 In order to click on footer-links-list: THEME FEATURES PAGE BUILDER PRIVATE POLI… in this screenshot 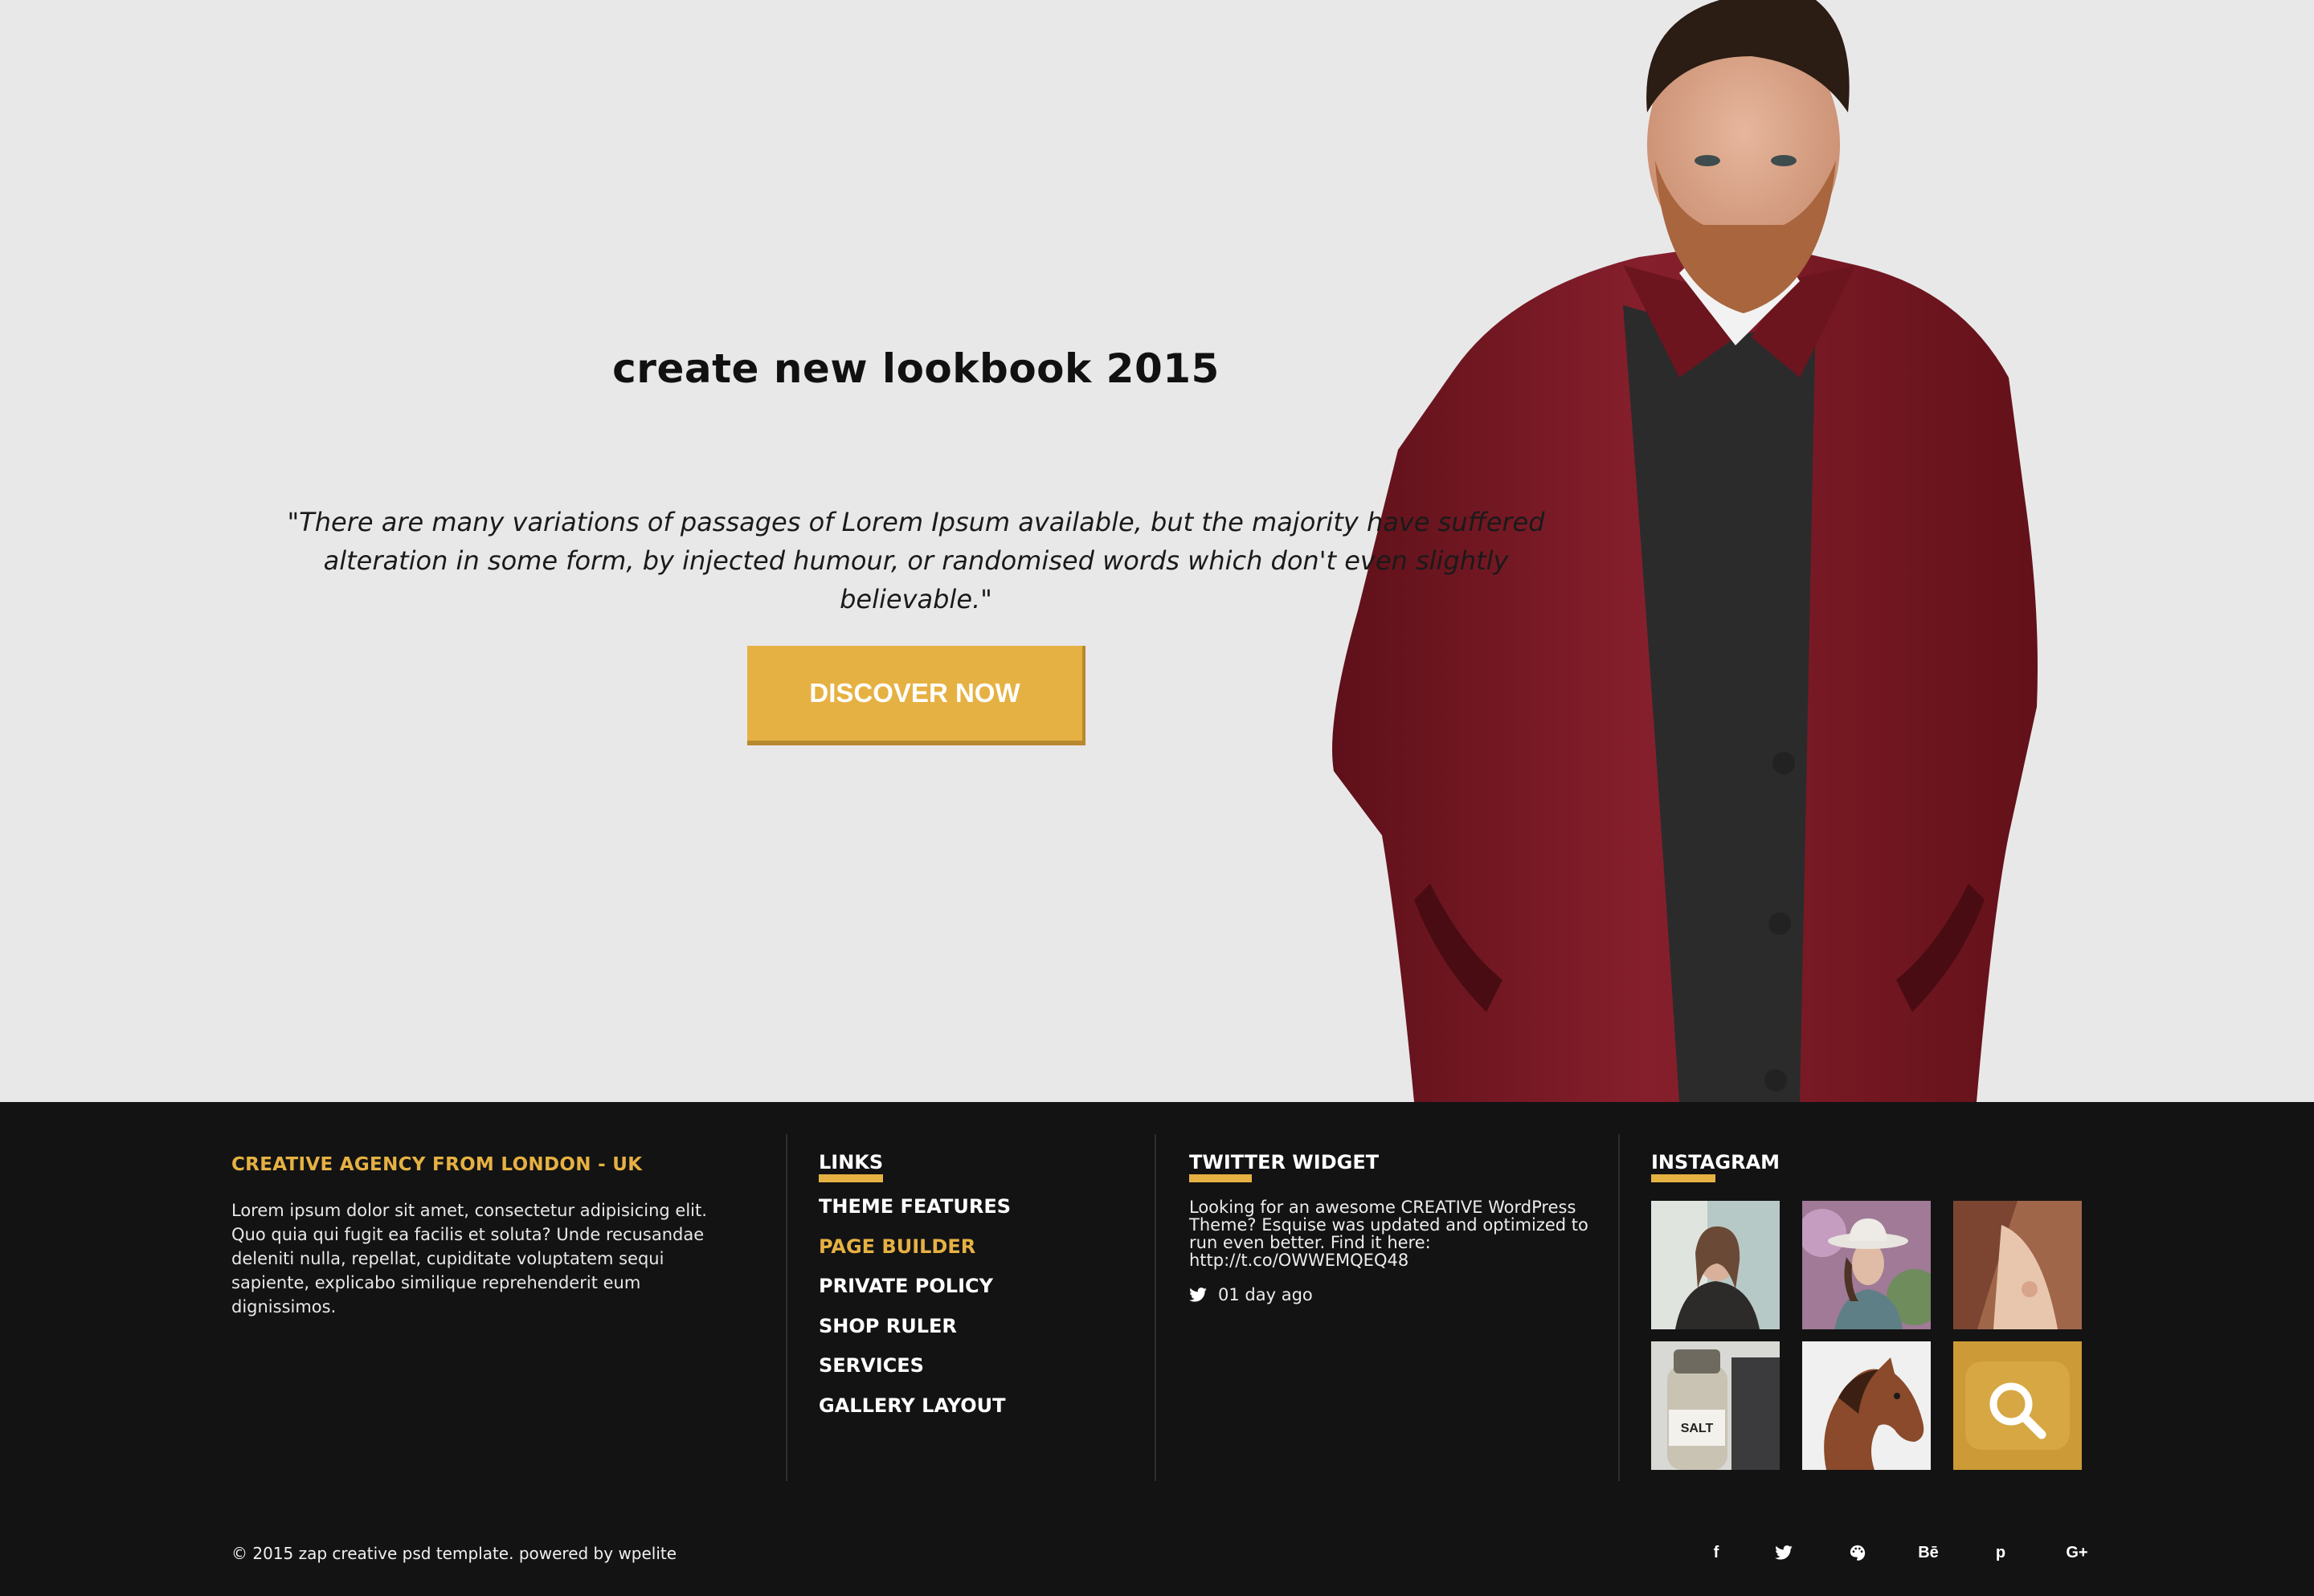, I will do `click(915, 1315)`.